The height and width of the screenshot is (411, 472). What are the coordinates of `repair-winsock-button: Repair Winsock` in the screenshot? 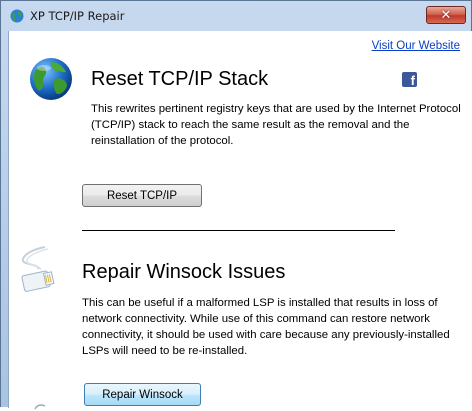 It's located at (142, 394).